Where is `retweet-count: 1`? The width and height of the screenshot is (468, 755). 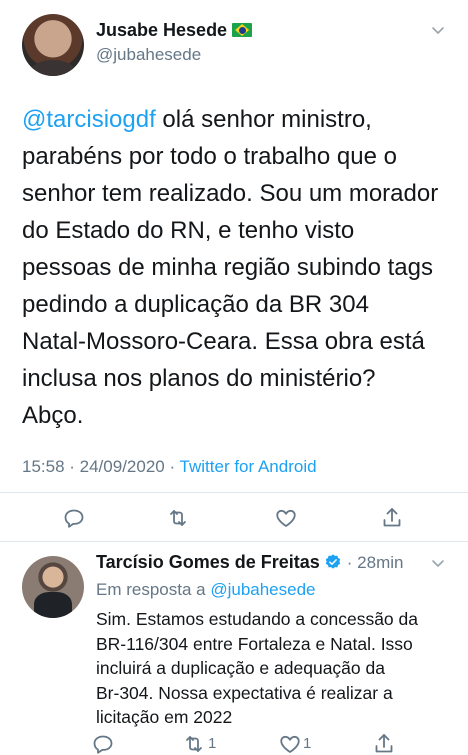 retweet-count: 1 is located at coordinates (212, 743).